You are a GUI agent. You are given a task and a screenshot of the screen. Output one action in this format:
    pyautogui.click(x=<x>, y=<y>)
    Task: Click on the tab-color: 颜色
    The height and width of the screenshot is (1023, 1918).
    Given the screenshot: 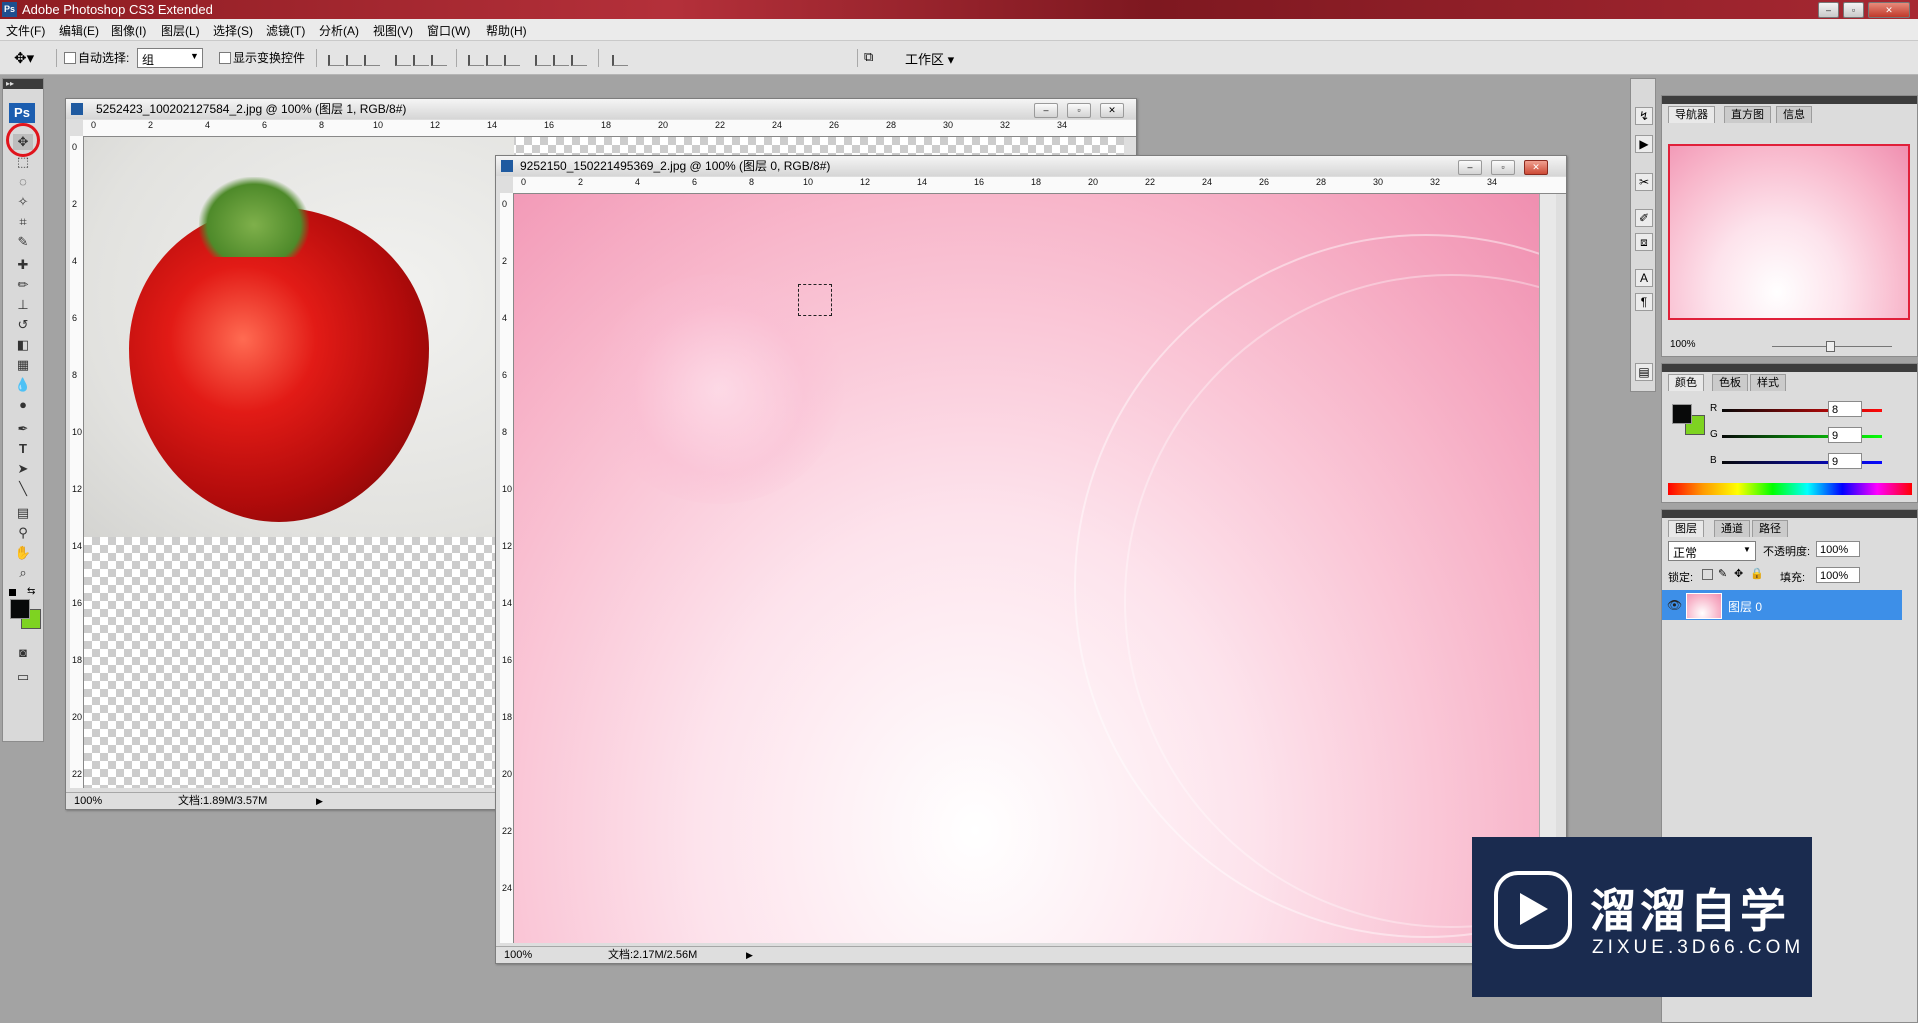 What is the action you would take?
    pyautogui.click(x=1686, y=382)
    